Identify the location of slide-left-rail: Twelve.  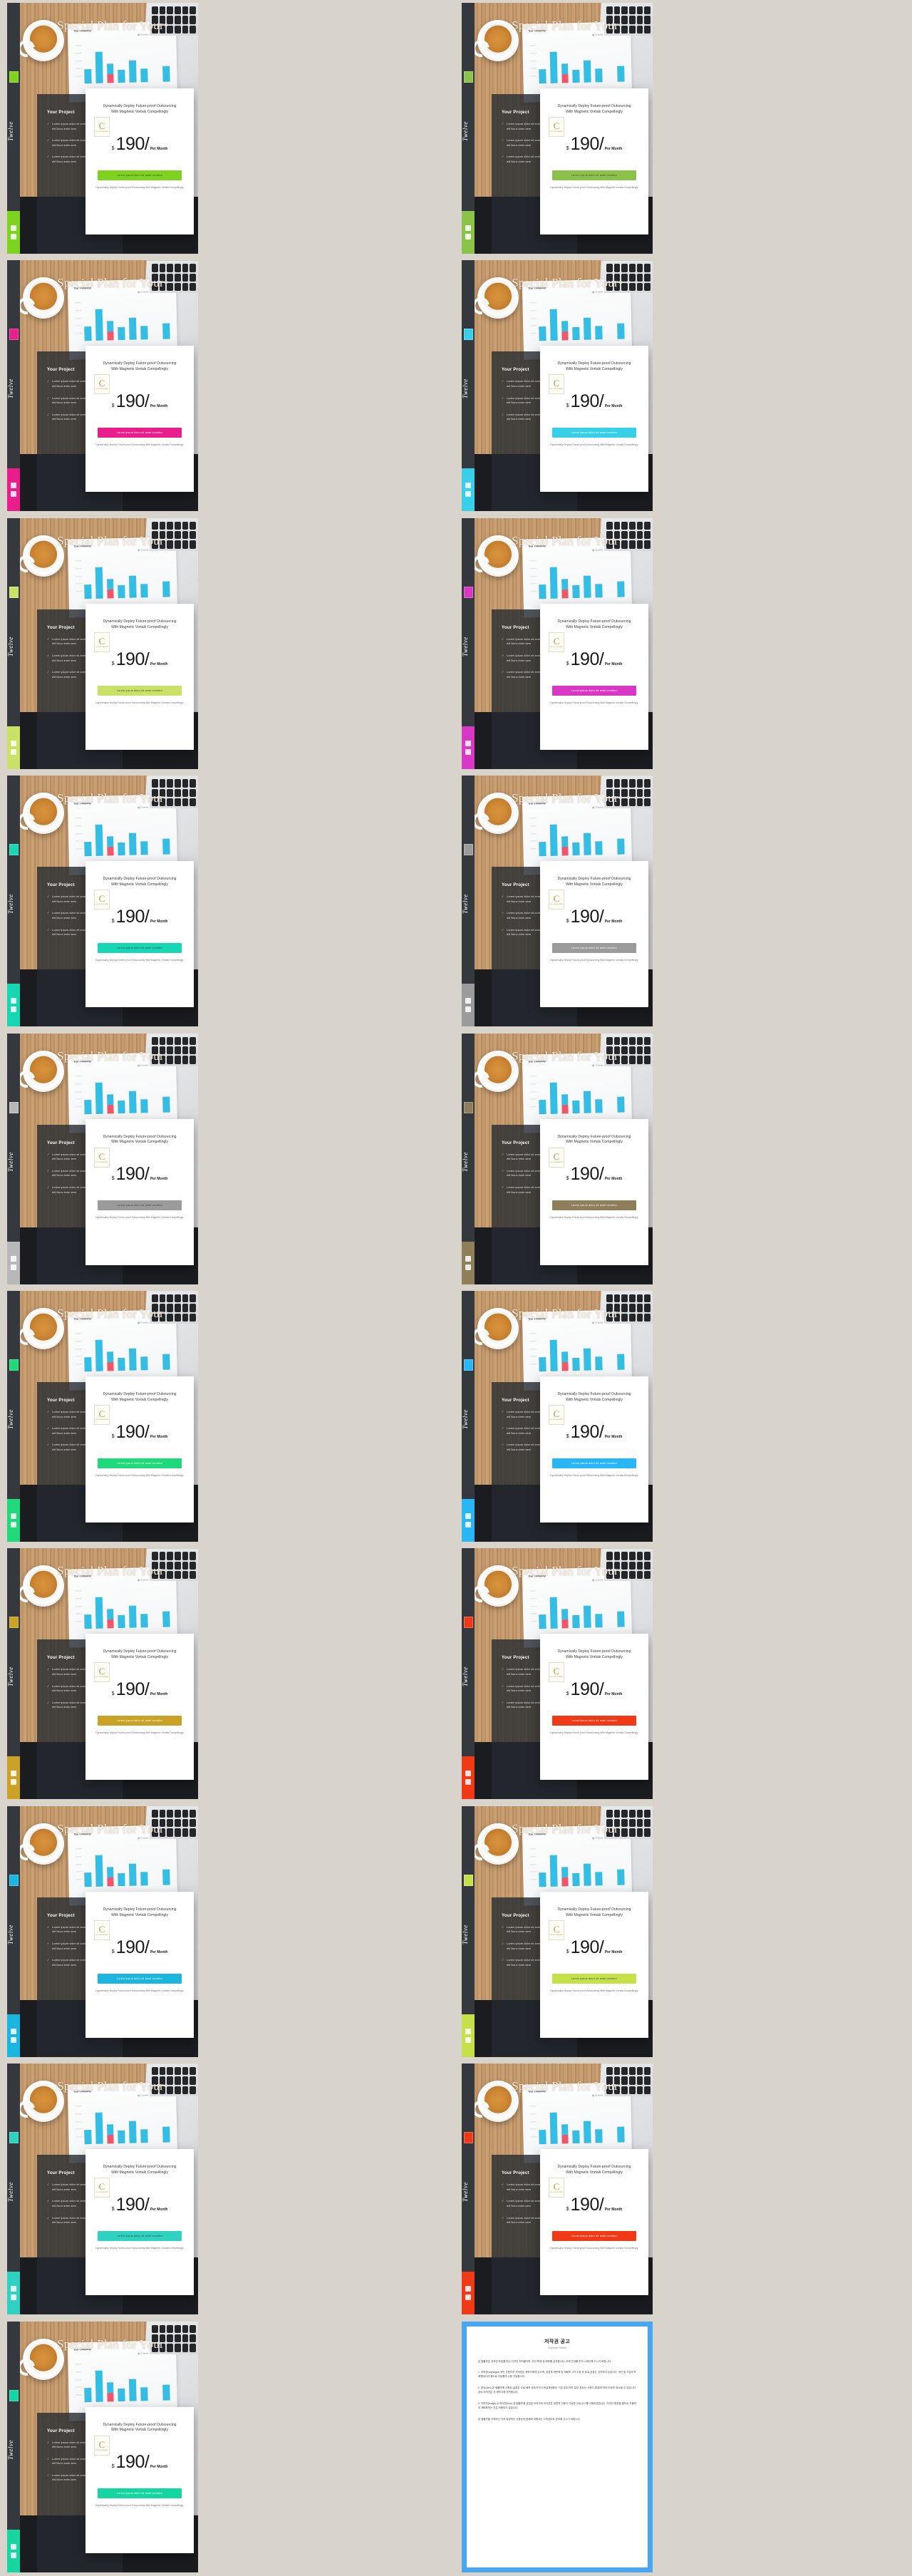
(13, 2446).